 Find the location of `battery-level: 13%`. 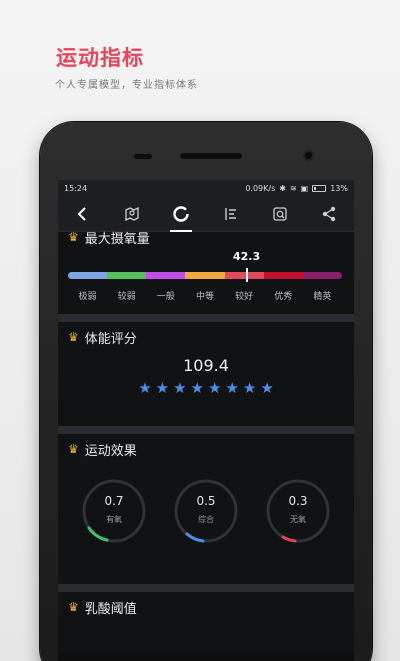

battery-level: 13% is located at coordinates (339, 188).